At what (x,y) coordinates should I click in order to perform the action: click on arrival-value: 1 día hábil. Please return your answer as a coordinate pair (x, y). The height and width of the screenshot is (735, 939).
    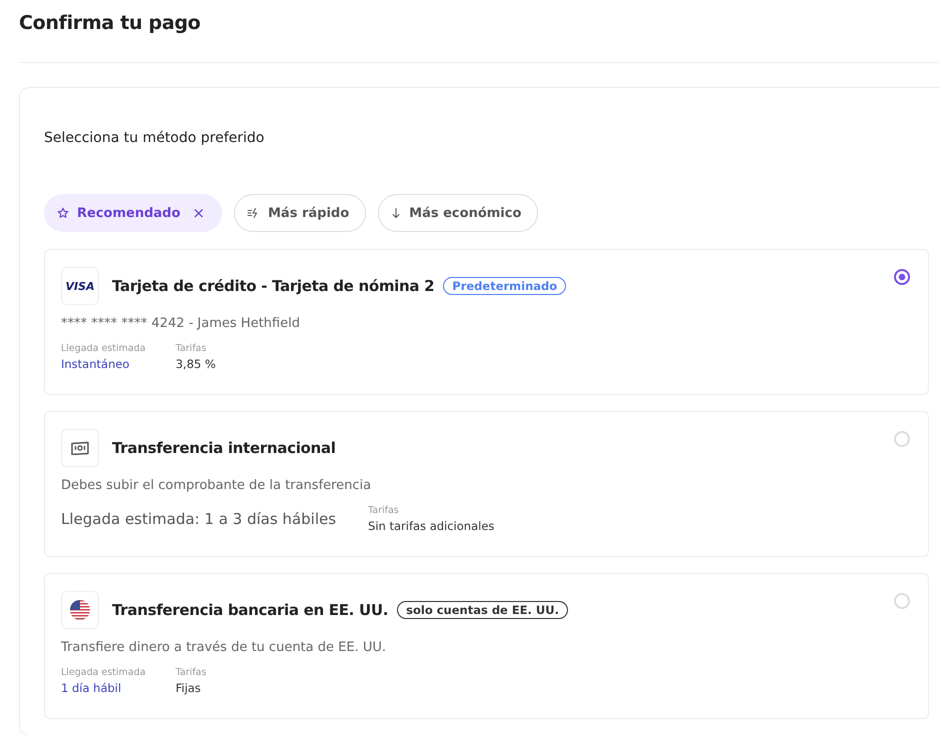
    Looking at the image, I should click on (91, 688).